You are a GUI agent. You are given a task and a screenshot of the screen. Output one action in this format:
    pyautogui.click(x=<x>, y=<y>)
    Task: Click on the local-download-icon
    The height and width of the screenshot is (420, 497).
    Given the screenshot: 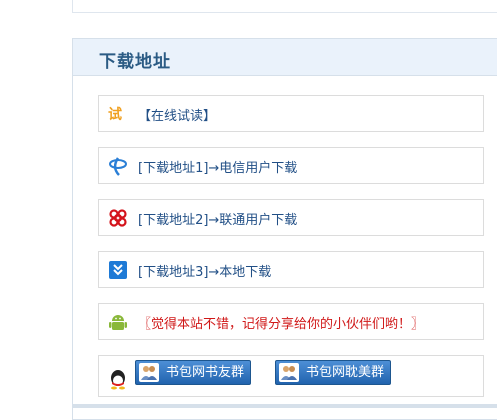 What is the action you would take?
    pyautogui.click(x=118, y=270)
    